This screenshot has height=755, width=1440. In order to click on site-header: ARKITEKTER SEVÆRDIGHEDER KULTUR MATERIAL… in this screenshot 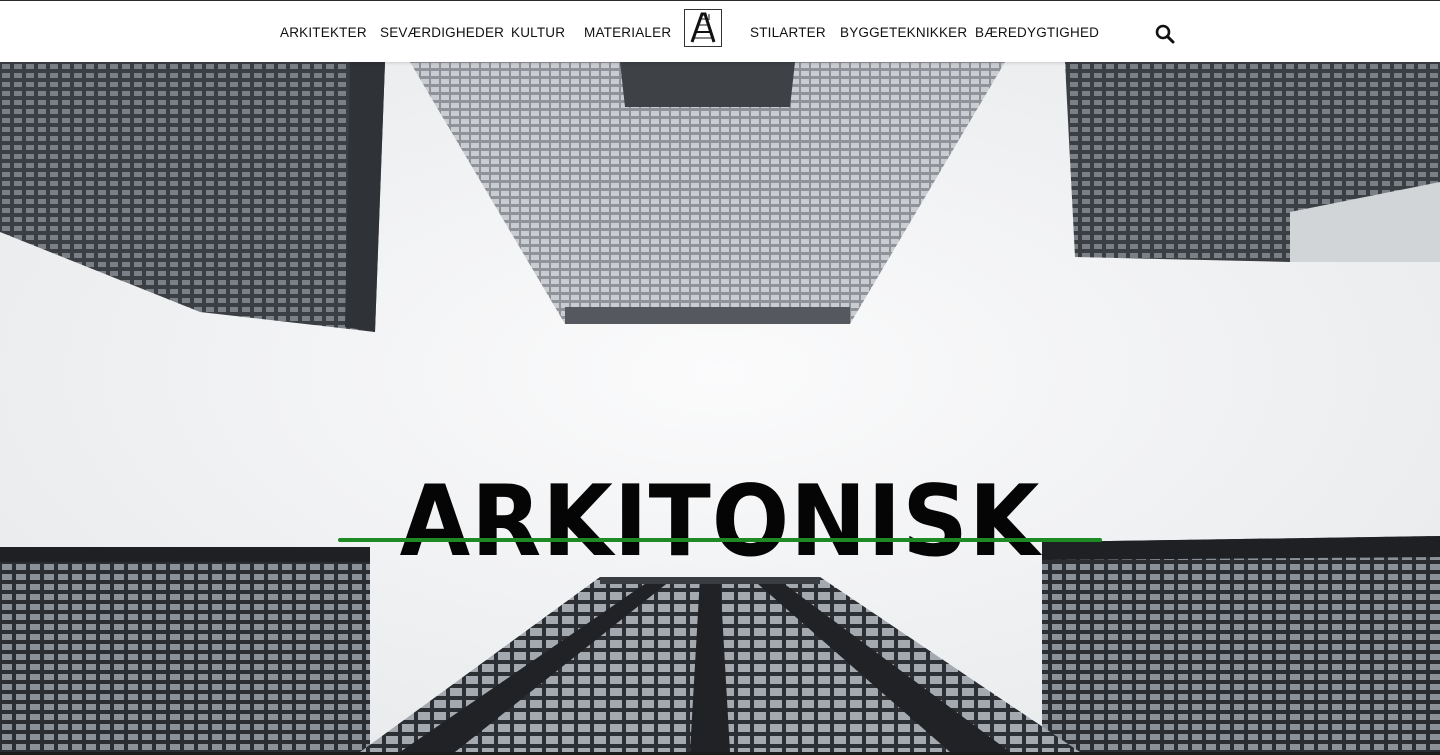, I will do `click(720, 31)`.